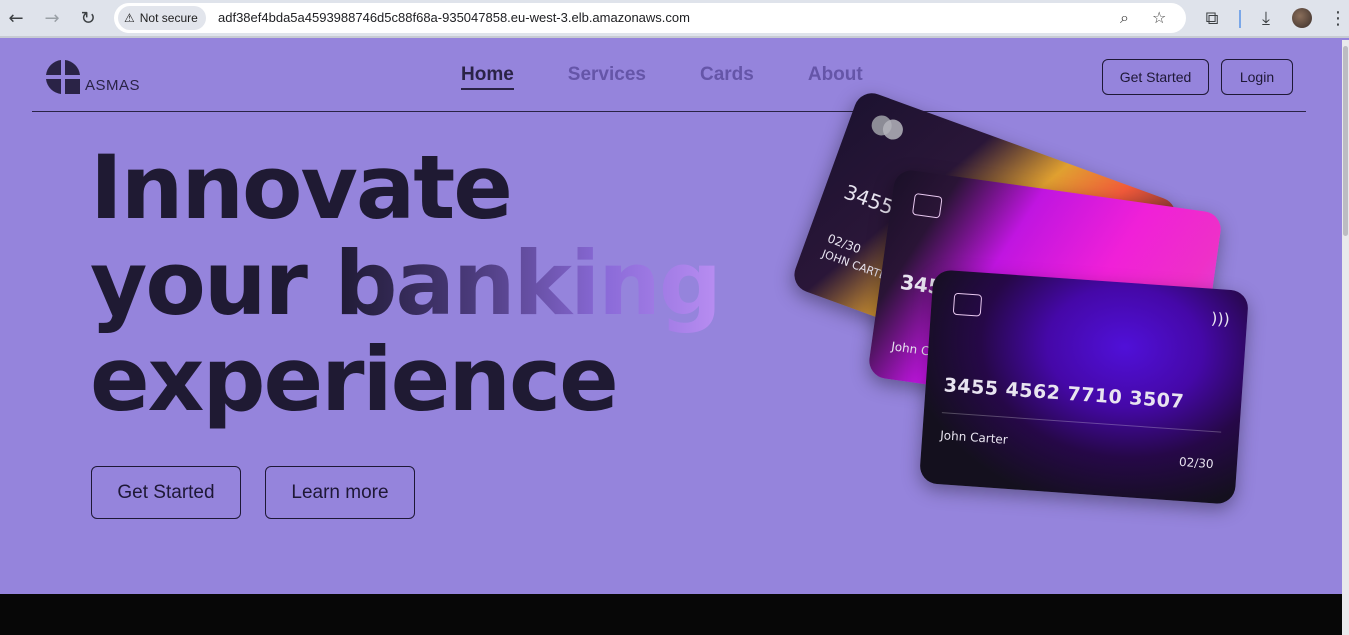  What do you see at coordinates (340, 492) in the screenshot?
I see `learn-more-button: Learn more` at bounding box center [340, 492].